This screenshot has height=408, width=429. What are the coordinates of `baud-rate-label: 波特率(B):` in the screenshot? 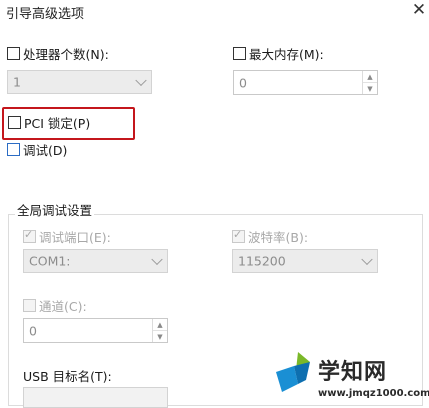 It's located at (278, 237).